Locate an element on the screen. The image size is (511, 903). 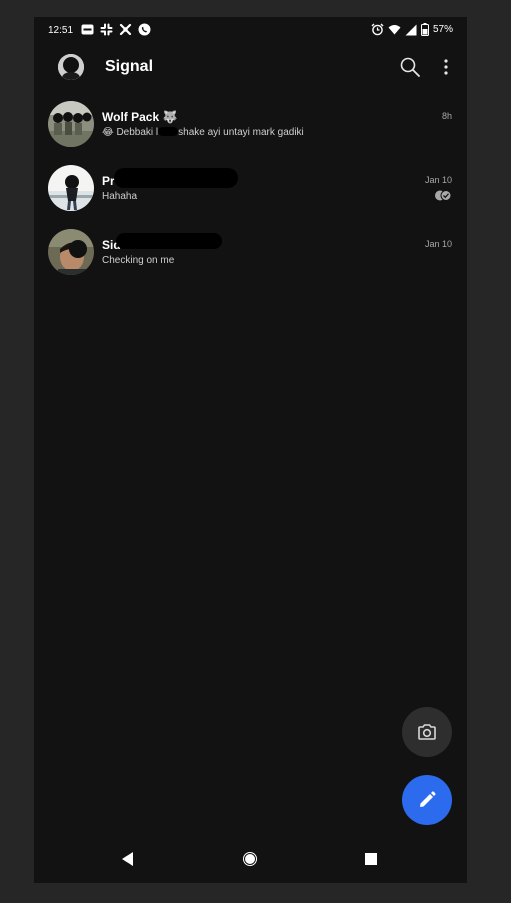
battery-icon is located at coordinates (424, 29).